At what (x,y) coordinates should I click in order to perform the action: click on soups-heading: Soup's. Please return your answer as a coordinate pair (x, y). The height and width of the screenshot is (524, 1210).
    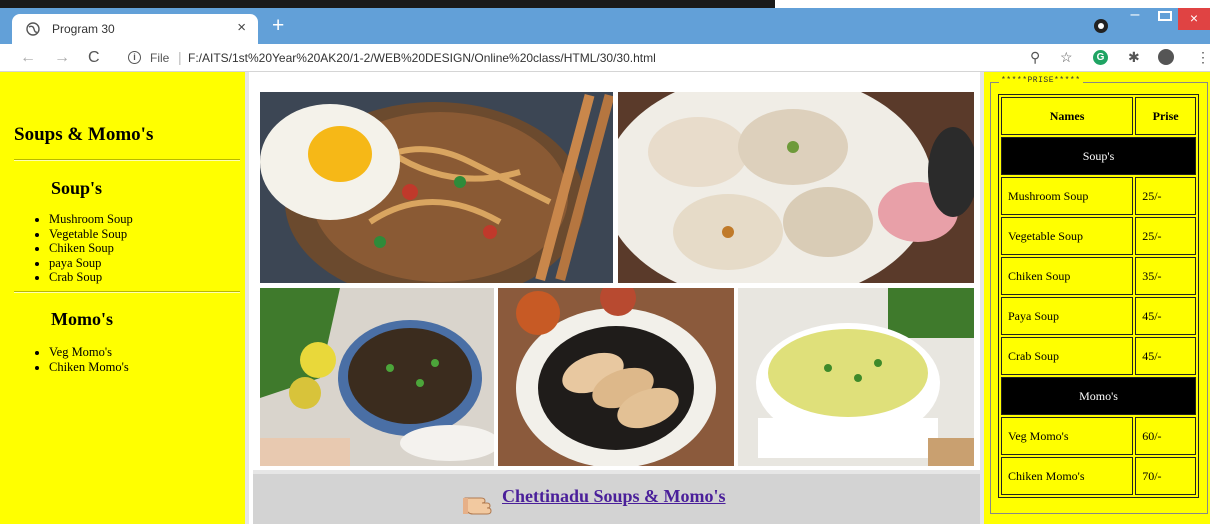
    Looking at the image, I should click on (77, 188).